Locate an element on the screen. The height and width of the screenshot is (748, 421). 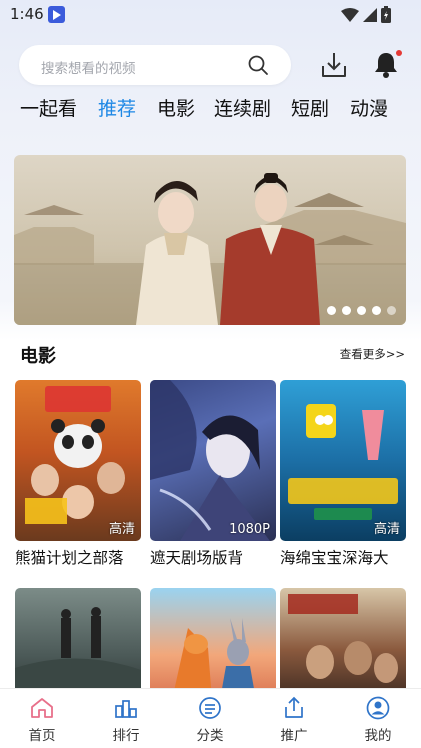
nav-label: 推广 is located at coordinates (294, 736).